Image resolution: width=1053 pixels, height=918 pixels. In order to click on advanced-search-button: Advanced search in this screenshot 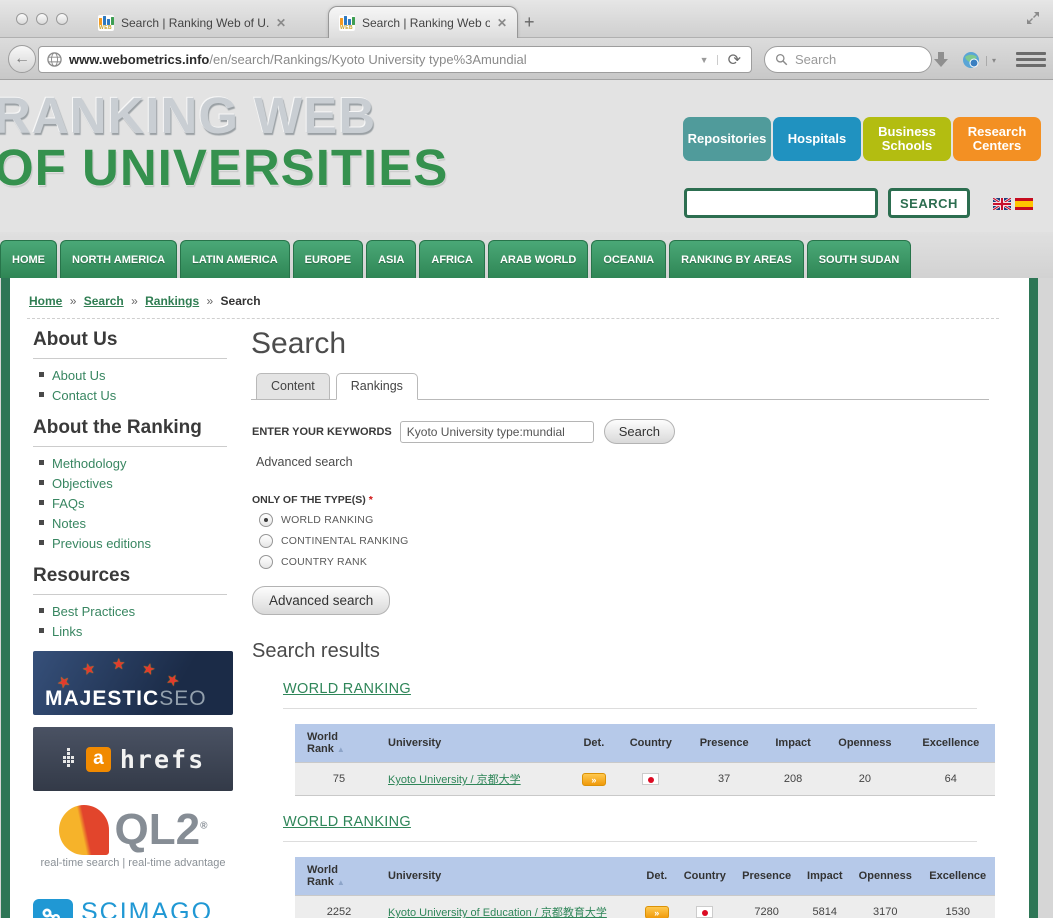, I will do `click(321, 600)`.